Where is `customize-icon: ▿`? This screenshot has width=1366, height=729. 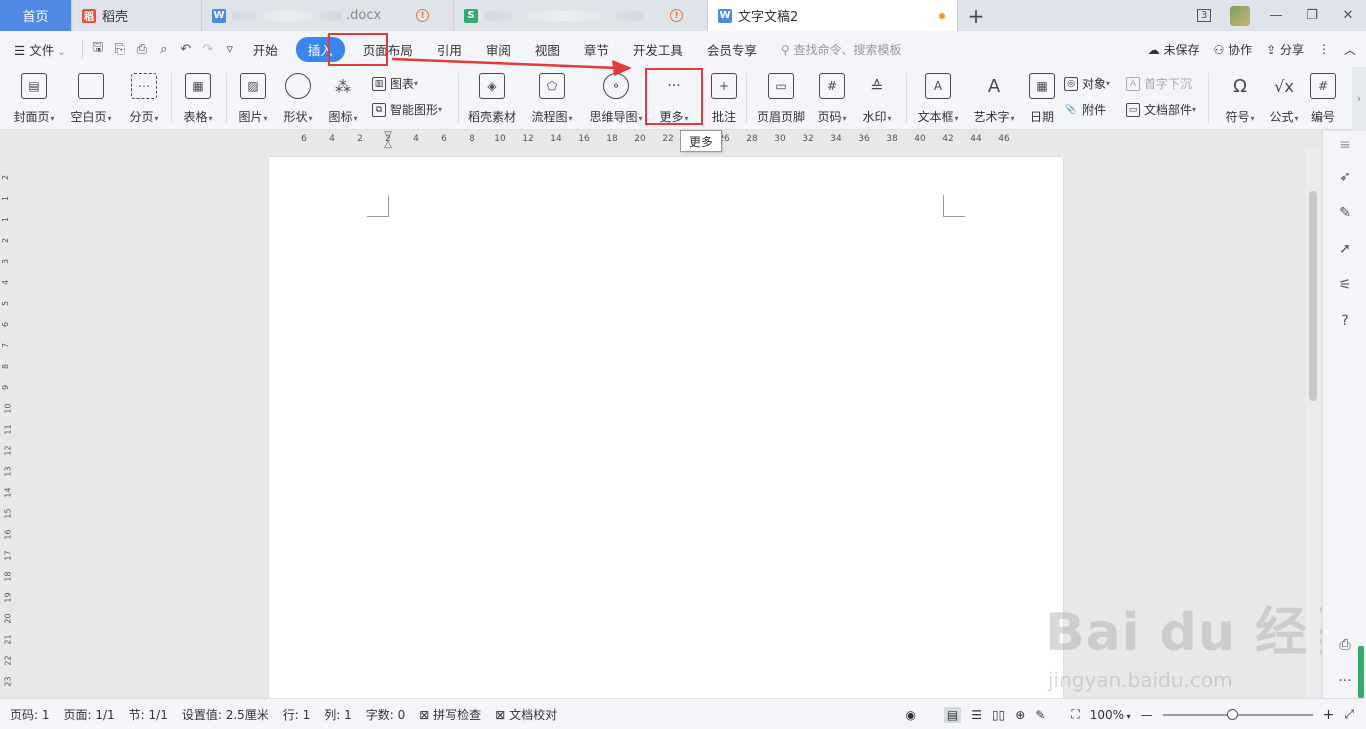
customize-icon: ▿ is located at coordinates (230, 49).